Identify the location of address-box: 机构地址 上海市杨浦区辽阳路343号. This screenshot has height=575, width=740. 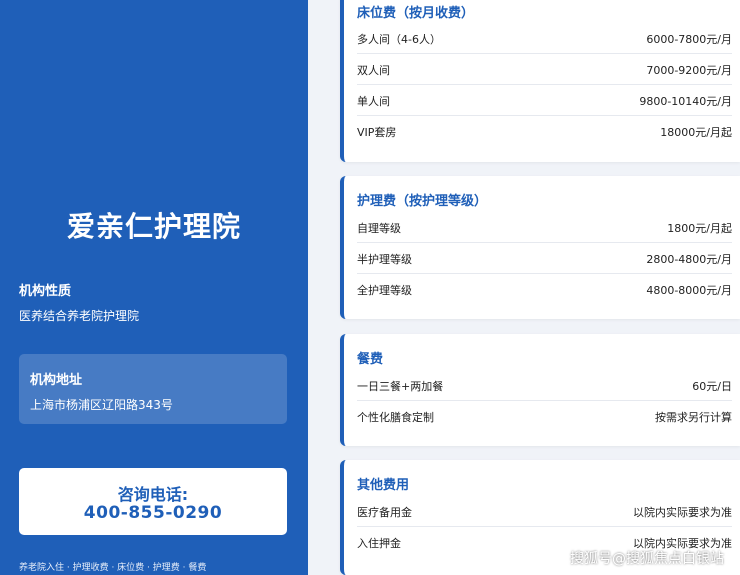
(153, 389).